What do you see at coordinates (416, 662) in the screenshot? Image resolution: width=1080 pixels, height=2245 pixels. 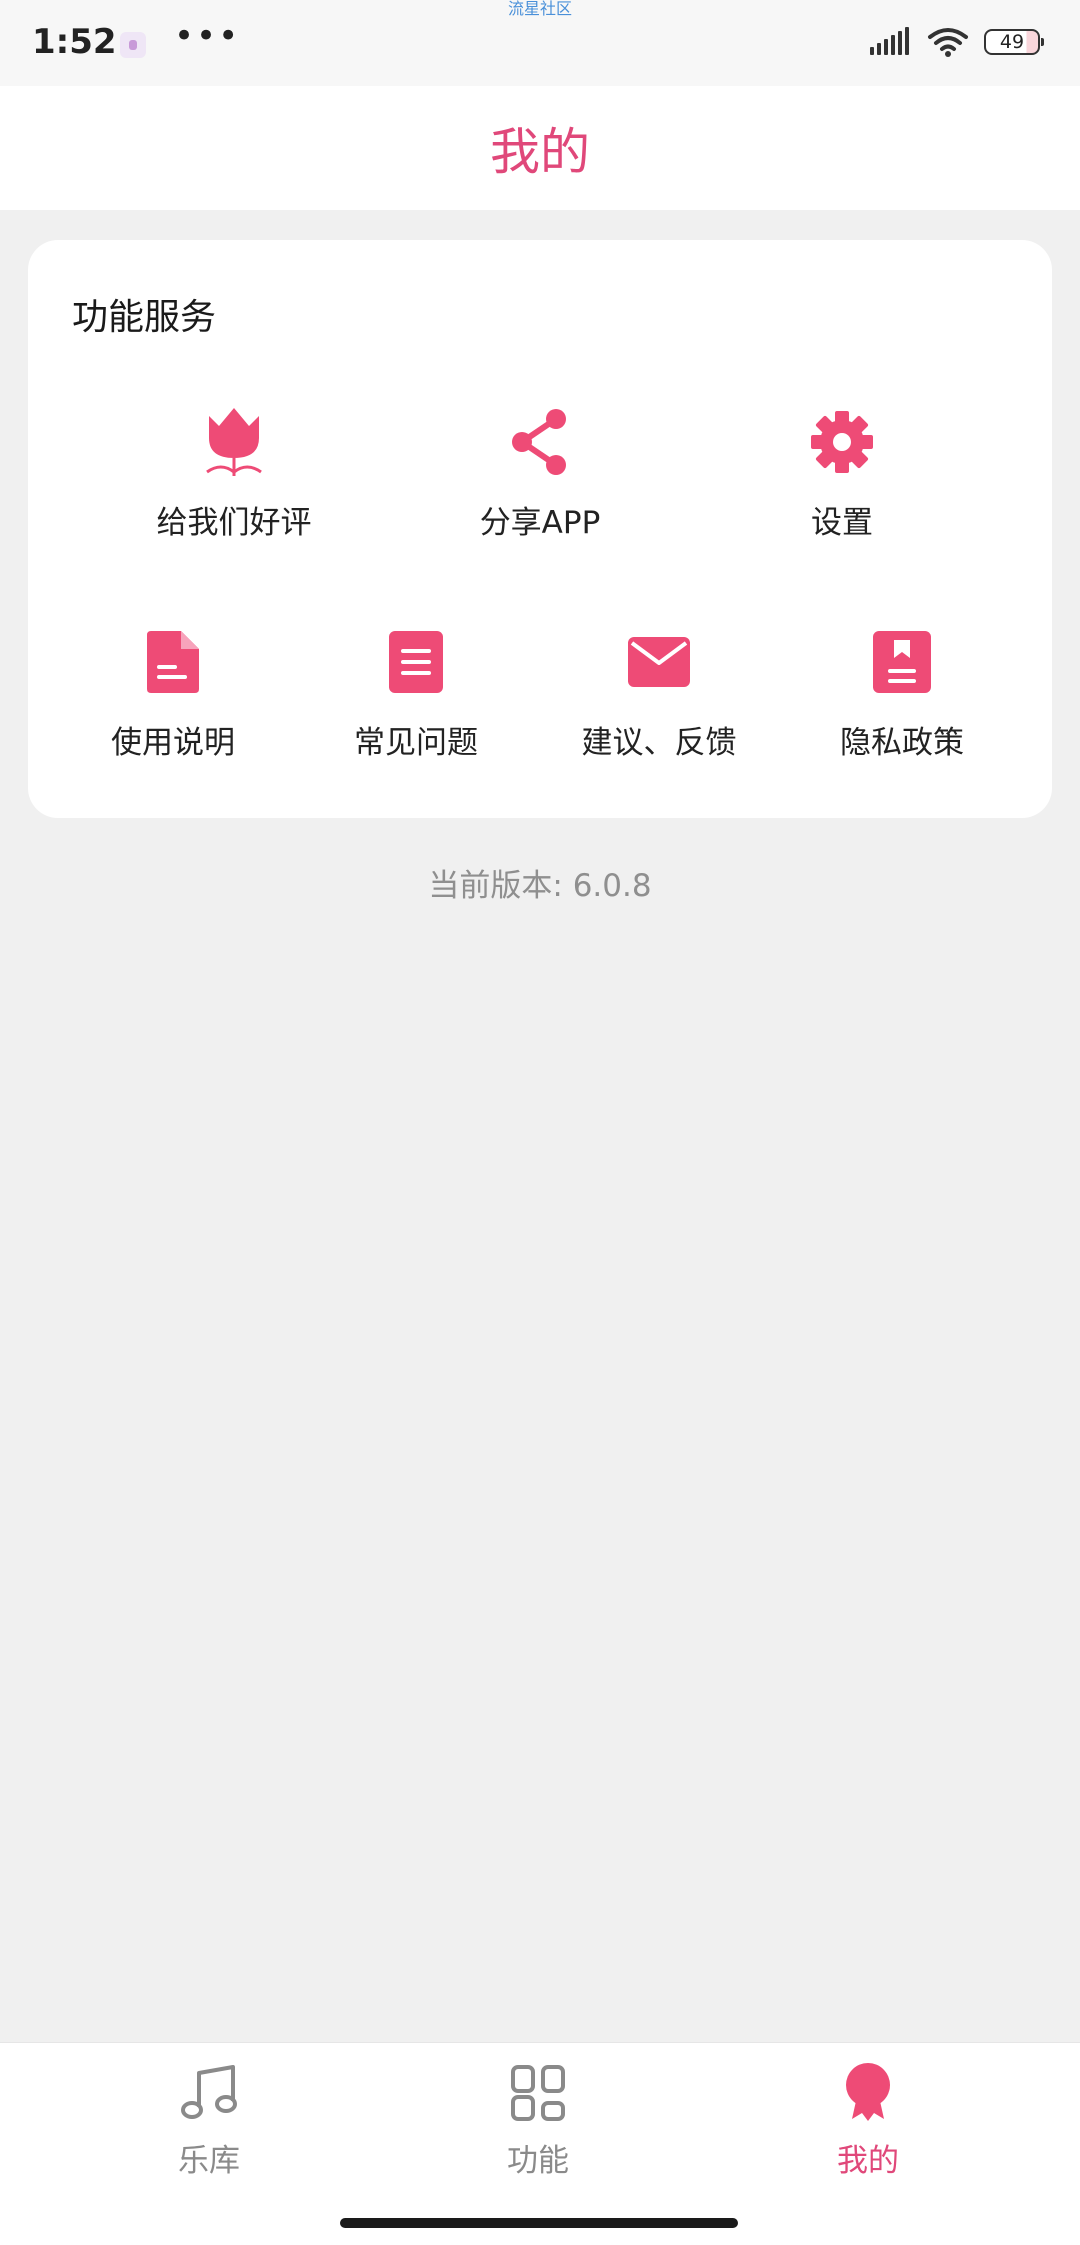 I see `list-document-icon` at bounding box center [416, 662].